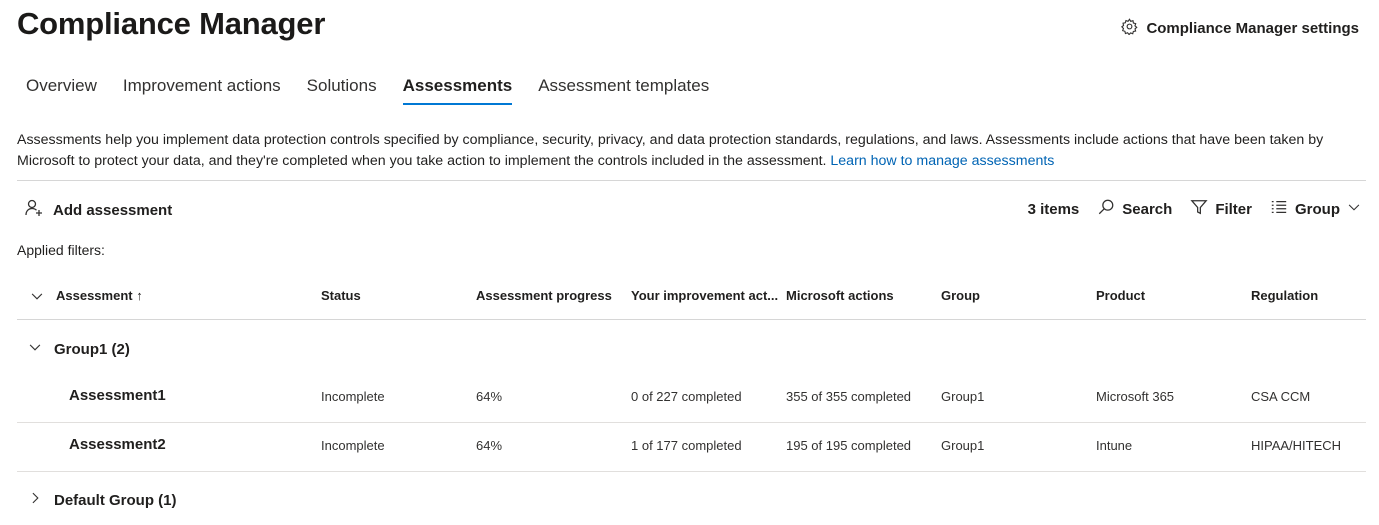 This screenshot has height=525, width=1379. What do you see at coordinates (94, 295) in the screenshot?
I see `column-header-assessment-label: Assessment` at bounding box center [94, 295].